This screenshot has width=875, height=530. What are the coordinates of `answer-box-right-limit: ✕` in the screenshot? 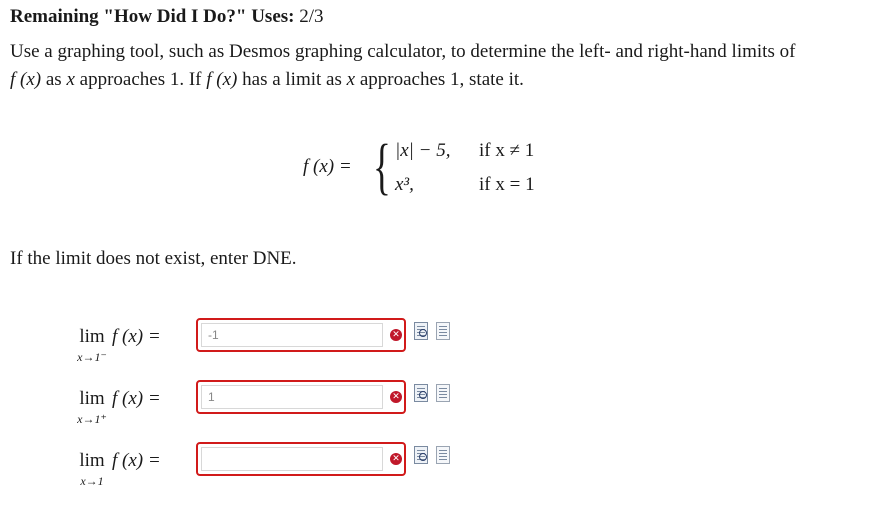 It's located at (301, 397).